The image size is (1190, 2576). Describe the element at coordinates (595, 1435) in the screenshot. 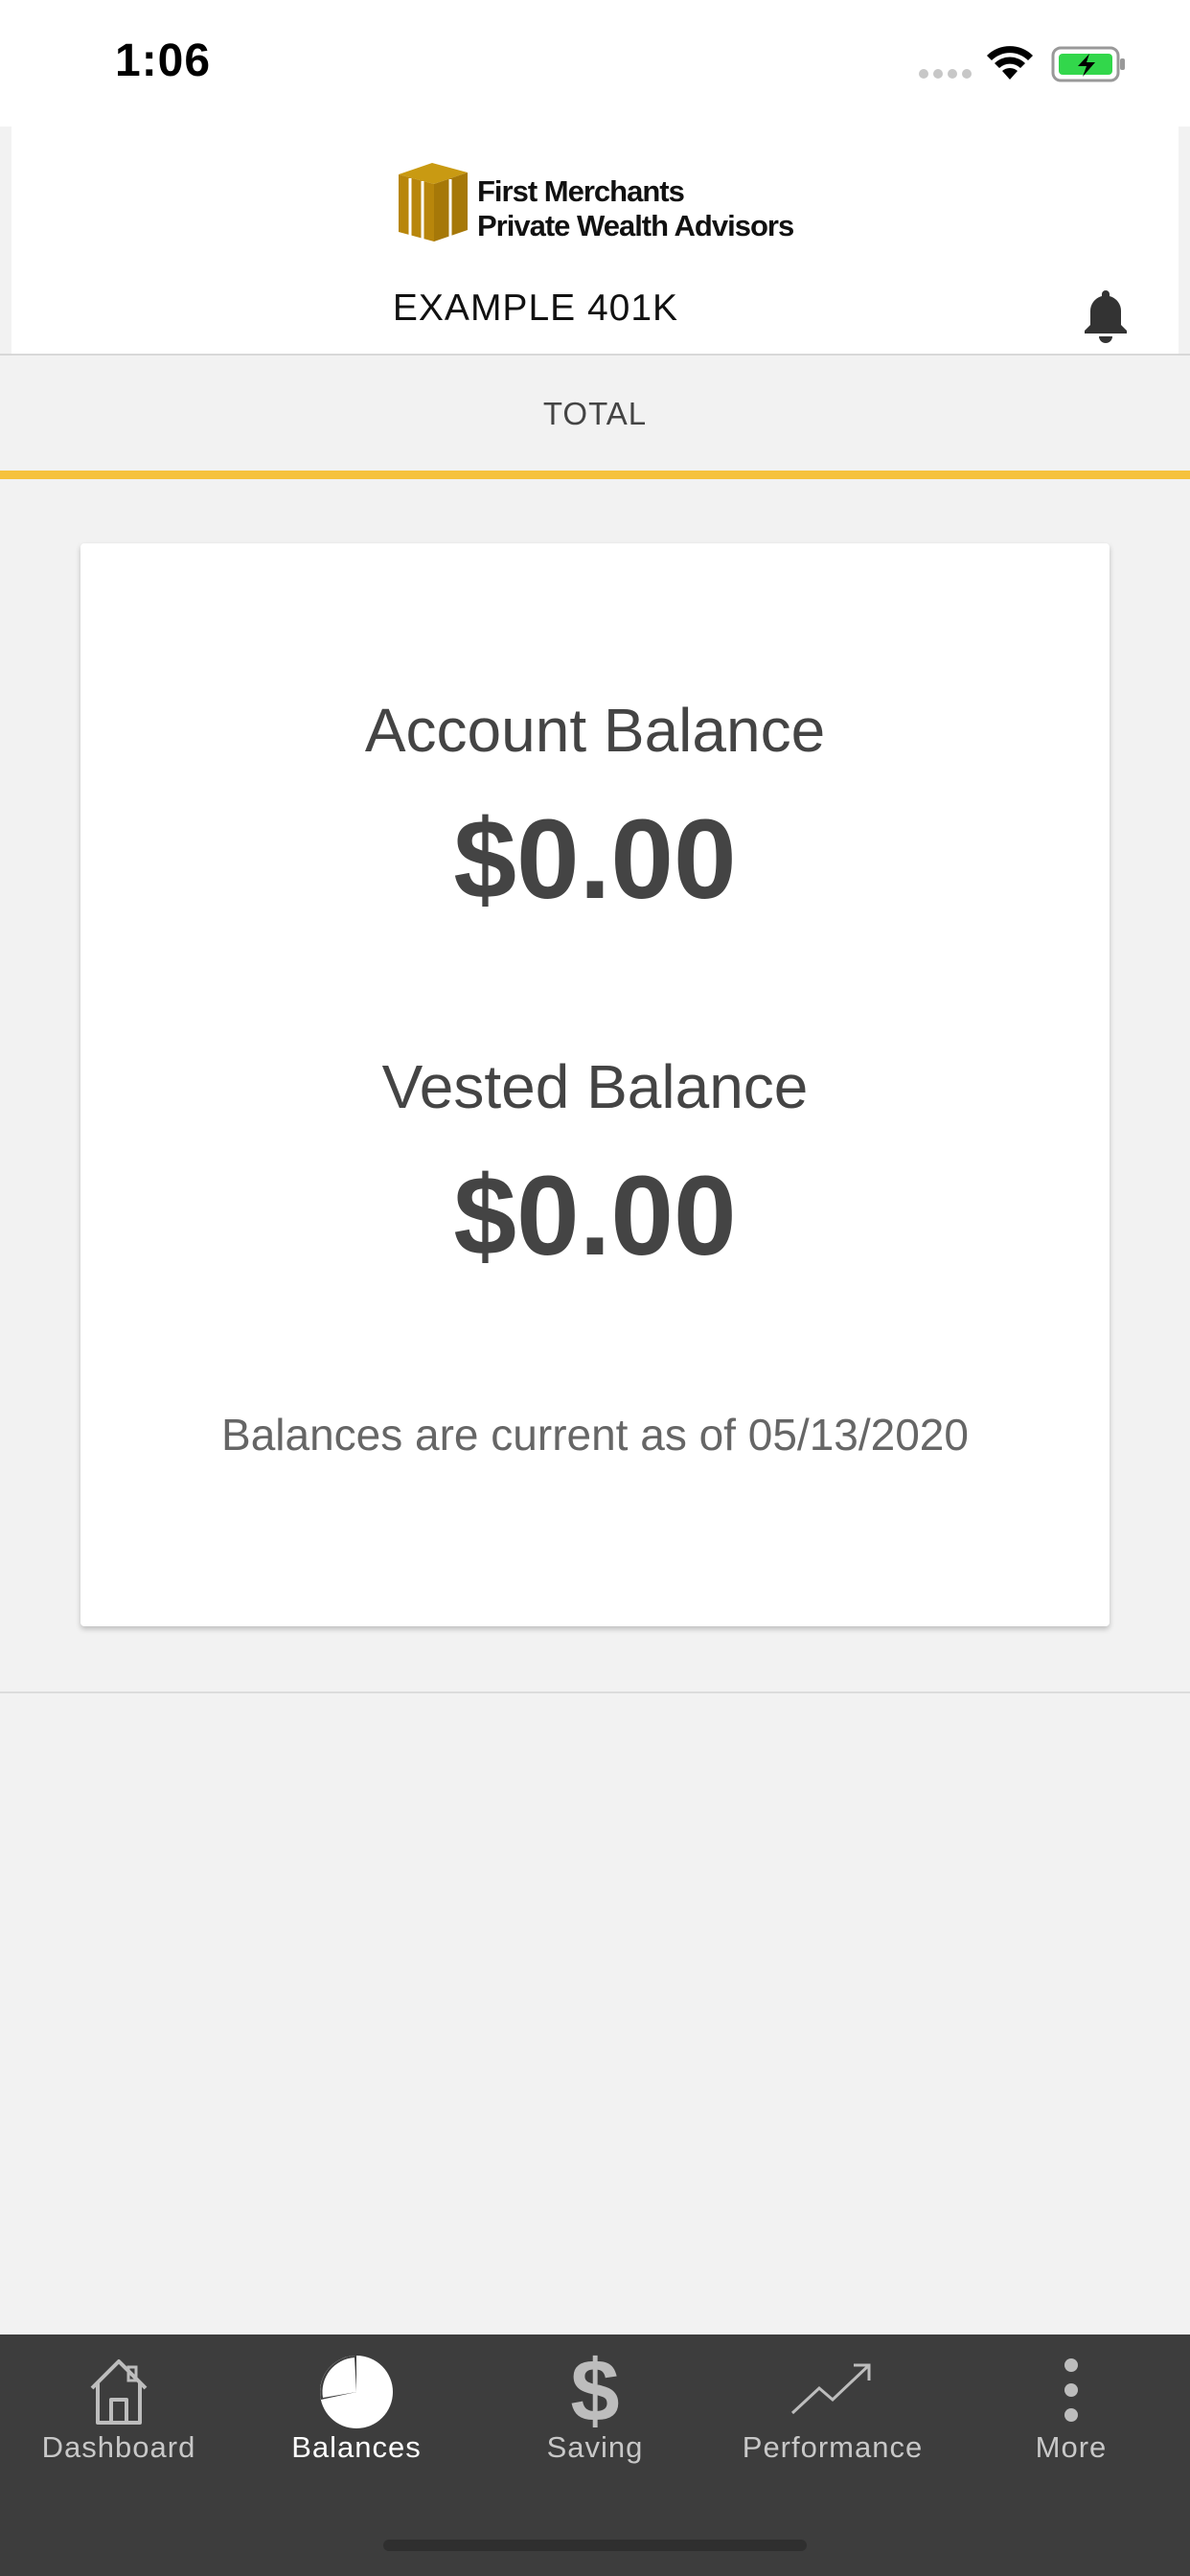

I see `balance-as-of-note: Balances are current as of 05/13/2020` at that location.